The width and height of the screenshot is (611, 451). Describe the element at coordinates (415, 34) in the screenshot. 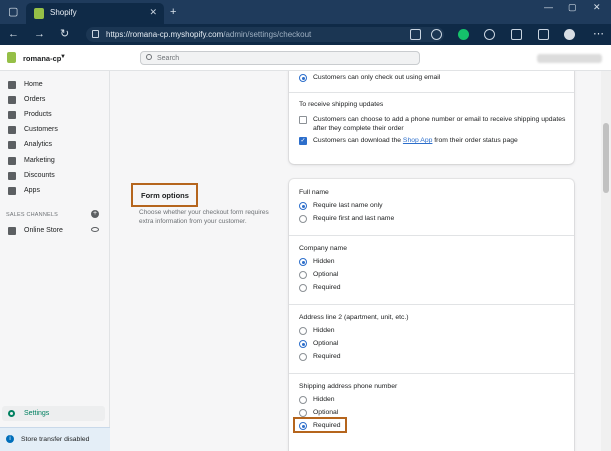

I see `read-aloud-icon` at that location.